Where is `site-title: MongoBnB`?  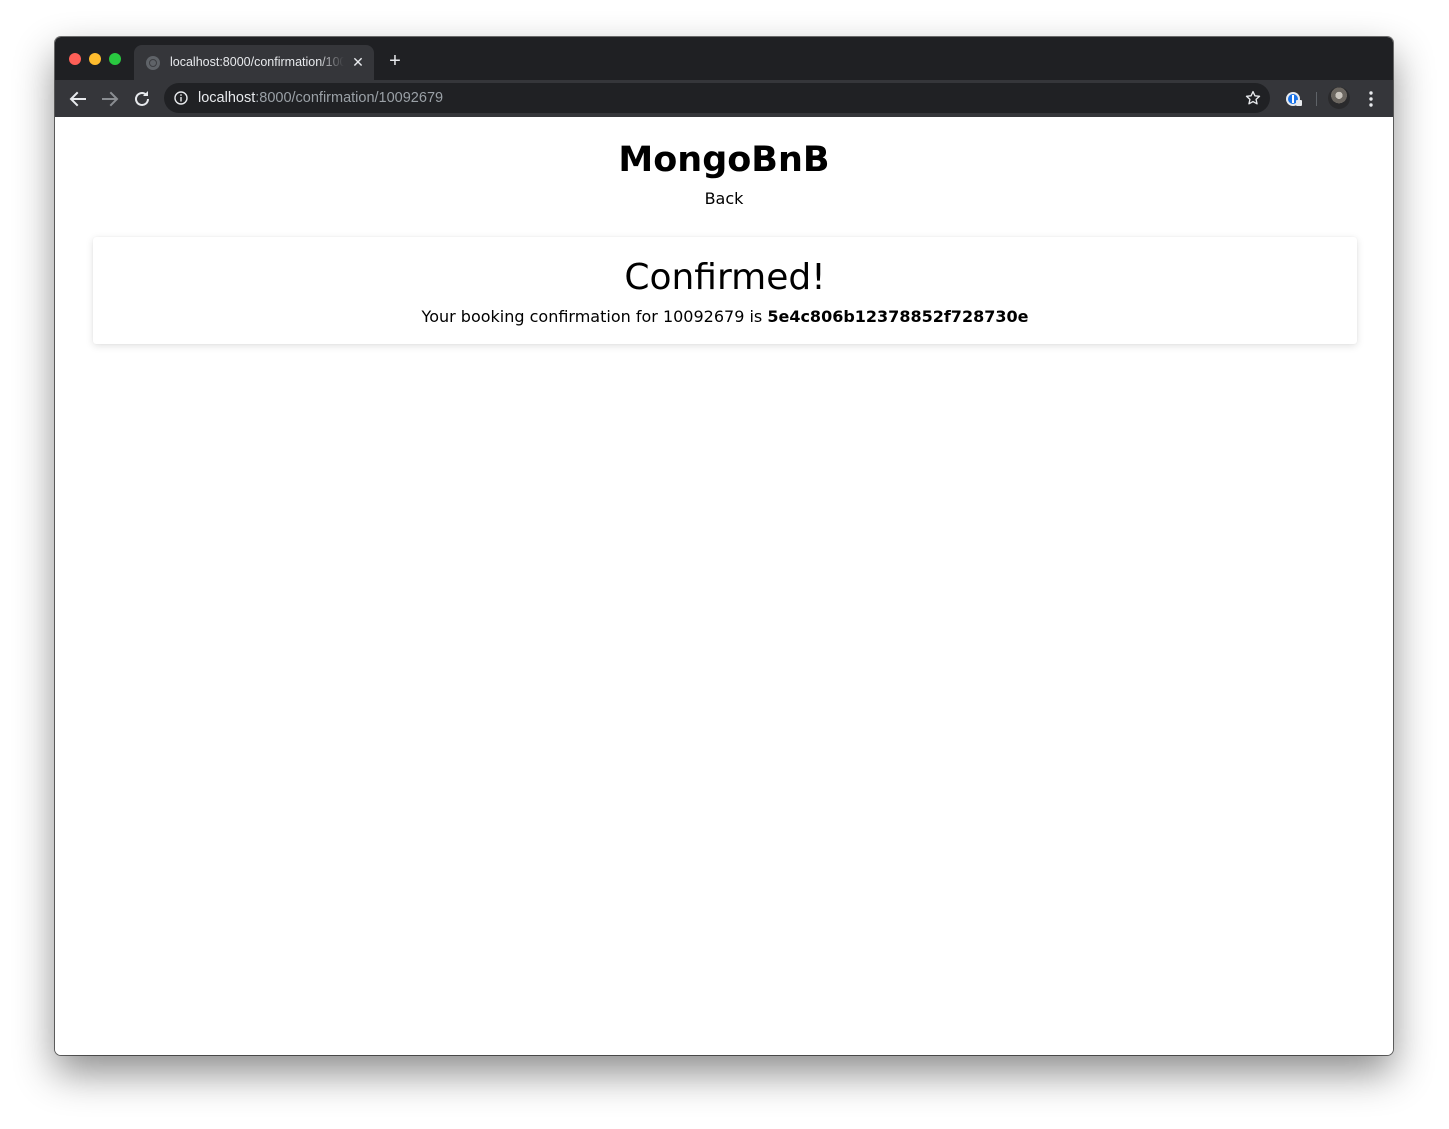 site-title: MongoBnB is located at coordinates (724, 160).